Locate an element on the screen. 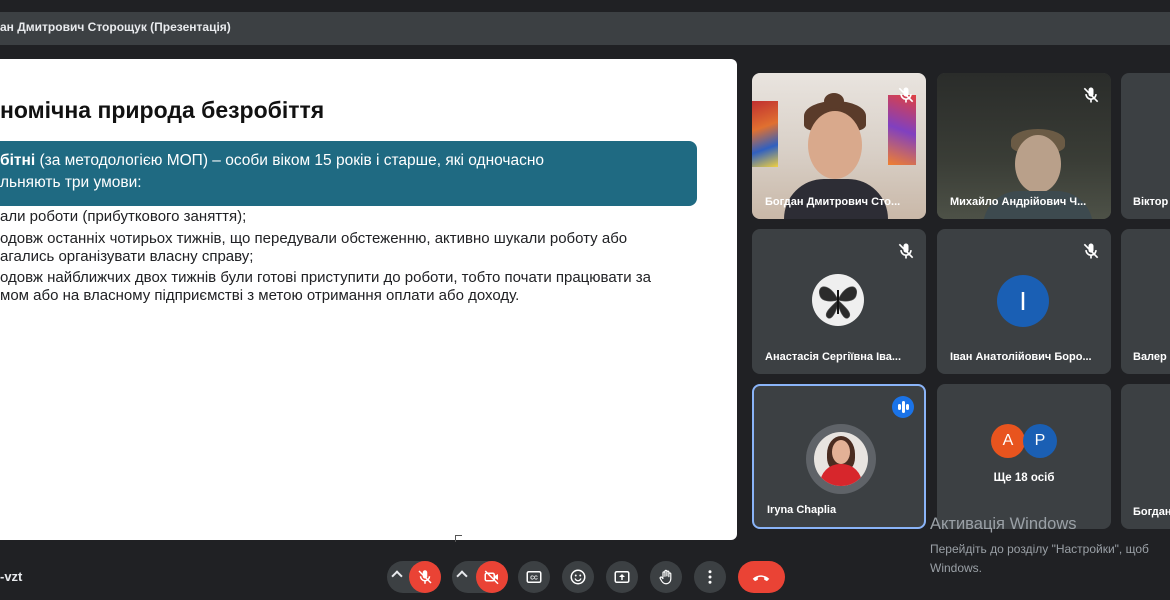 The width and height of the screenshot is (1170, 600). participant-tile-active-speaker: Iryna Chaplia is located at coordinates (839, 456).